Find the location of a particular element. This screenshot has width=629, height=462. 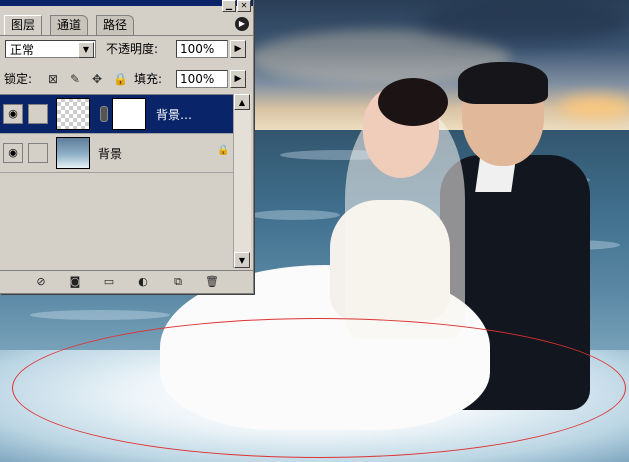

layer-mask-thumbnail is located at coordinates (129, 114).